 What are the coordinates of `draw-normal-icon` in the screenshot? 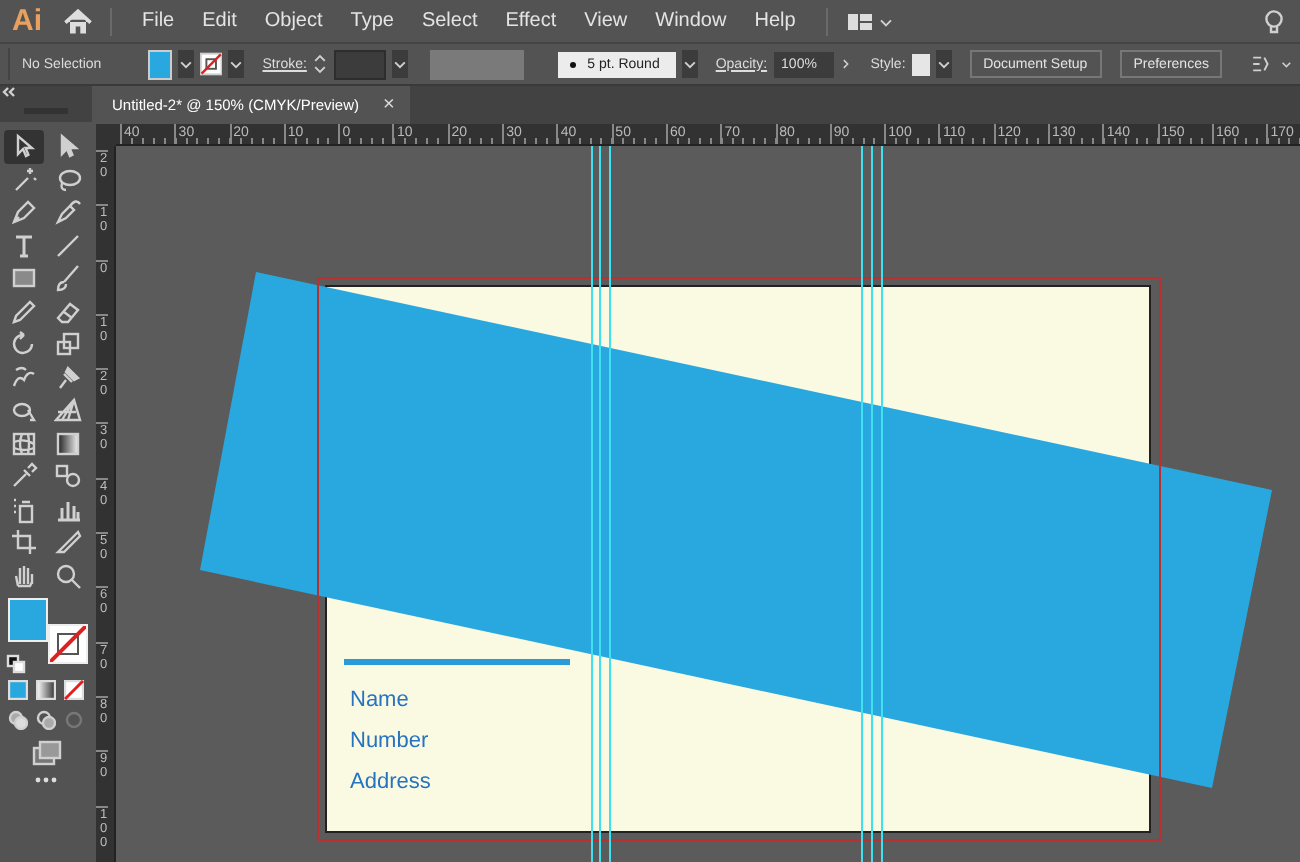 It's located at (18, 720).